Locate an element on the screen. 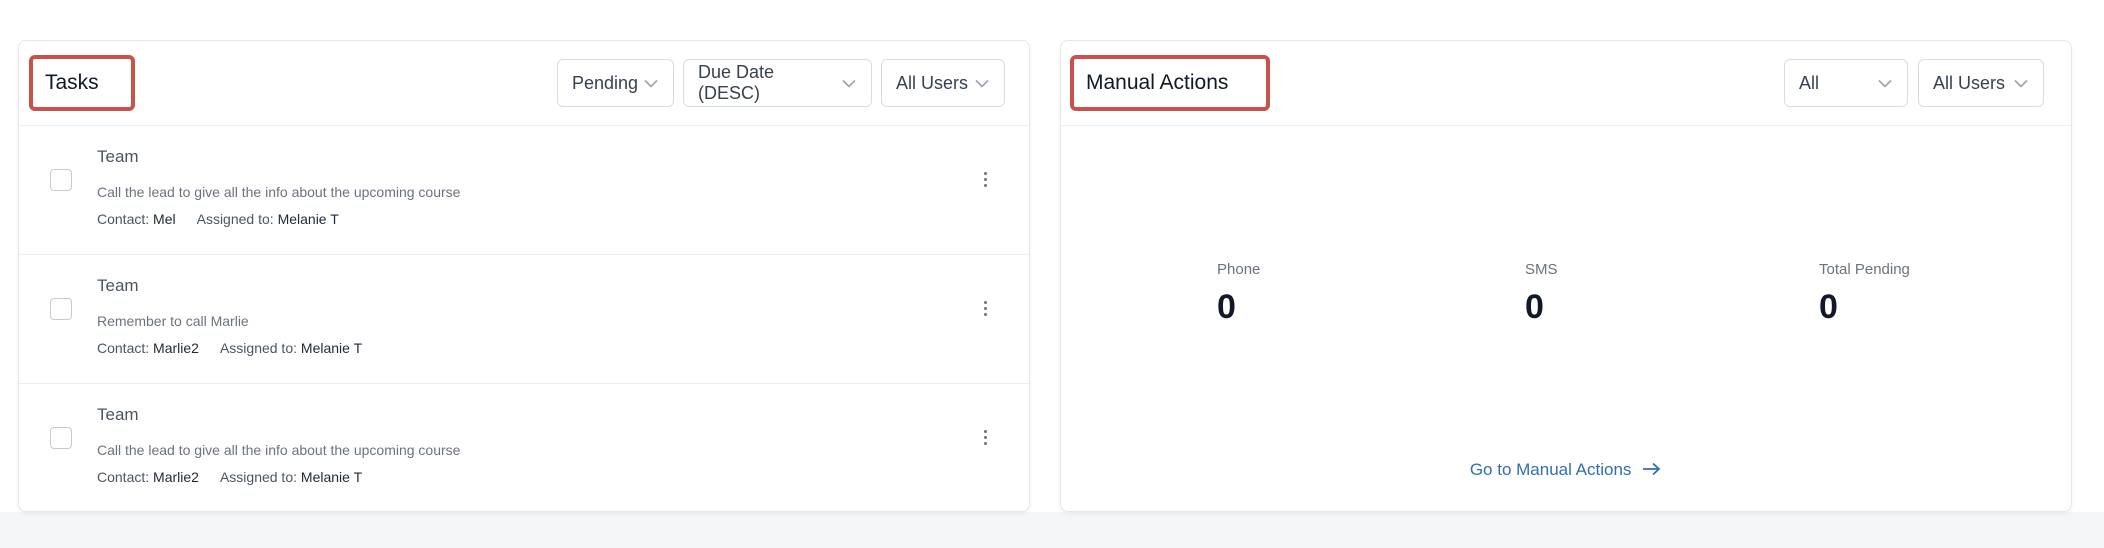 The height and width of the screenshot is (548, 2104). tasks-card-header: Tasks Pending Due Date (DESC) All Users is located at coordinates (524, 83).